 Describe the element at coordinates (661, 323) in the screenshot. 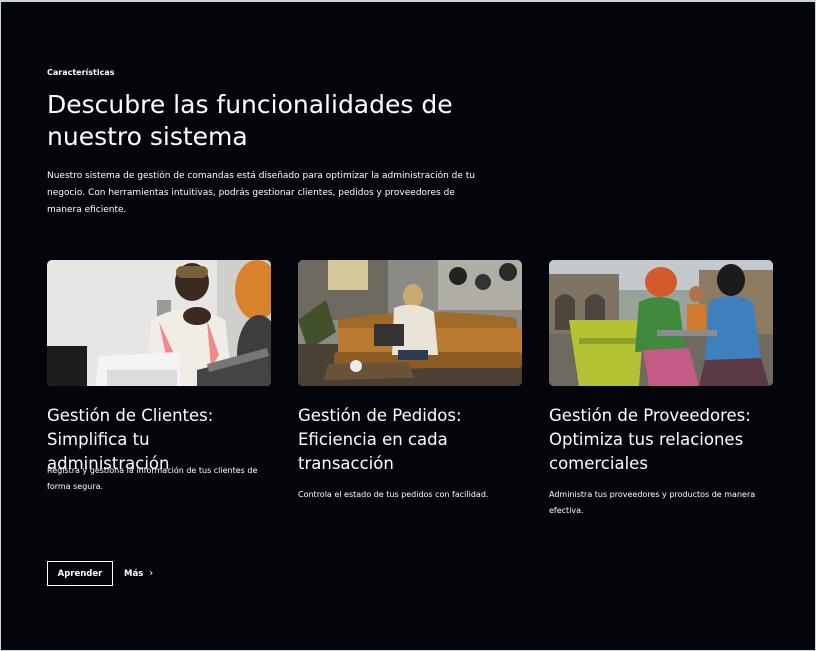

I see `feature-image-proveedores` at that location.